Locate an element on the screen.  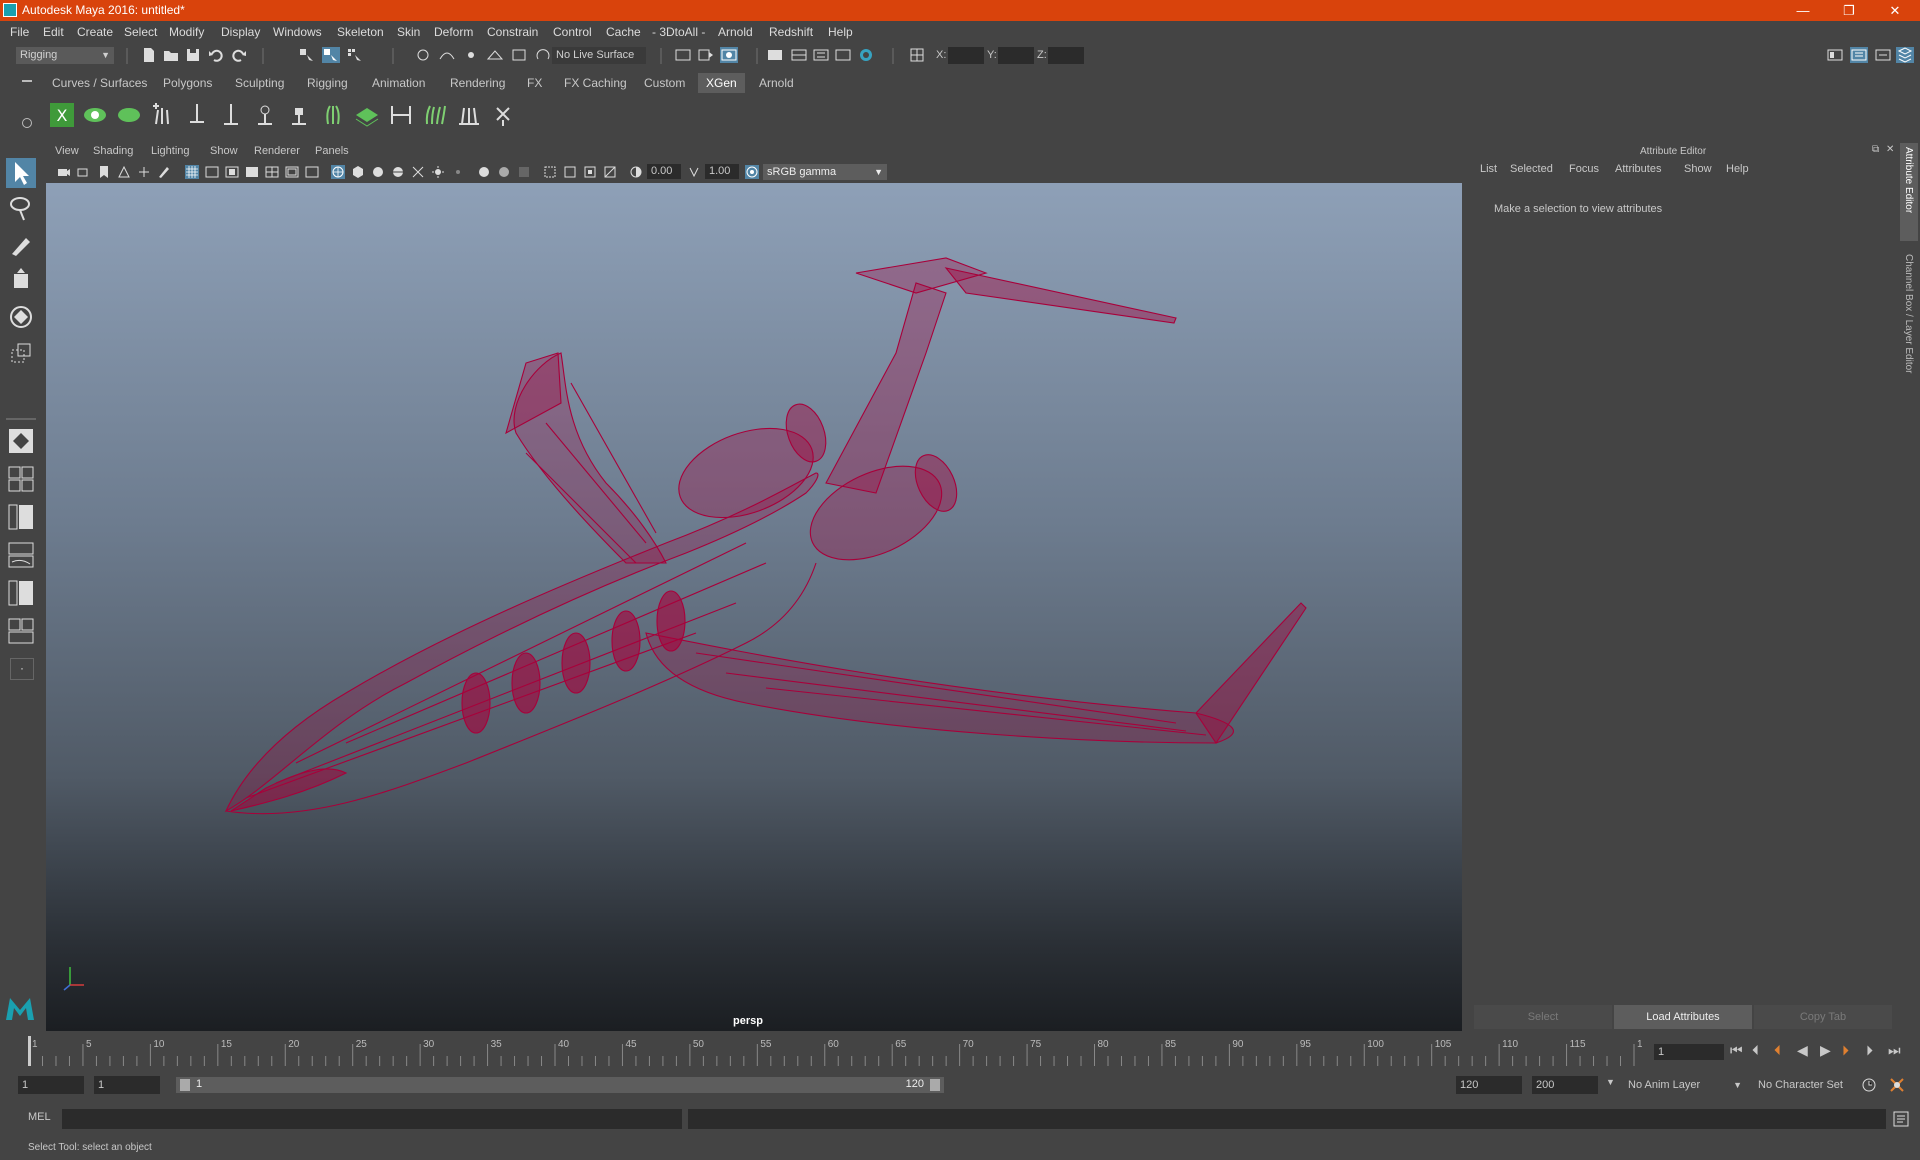
current-frame-field: 1 is located at coordinates (1689, 1052).